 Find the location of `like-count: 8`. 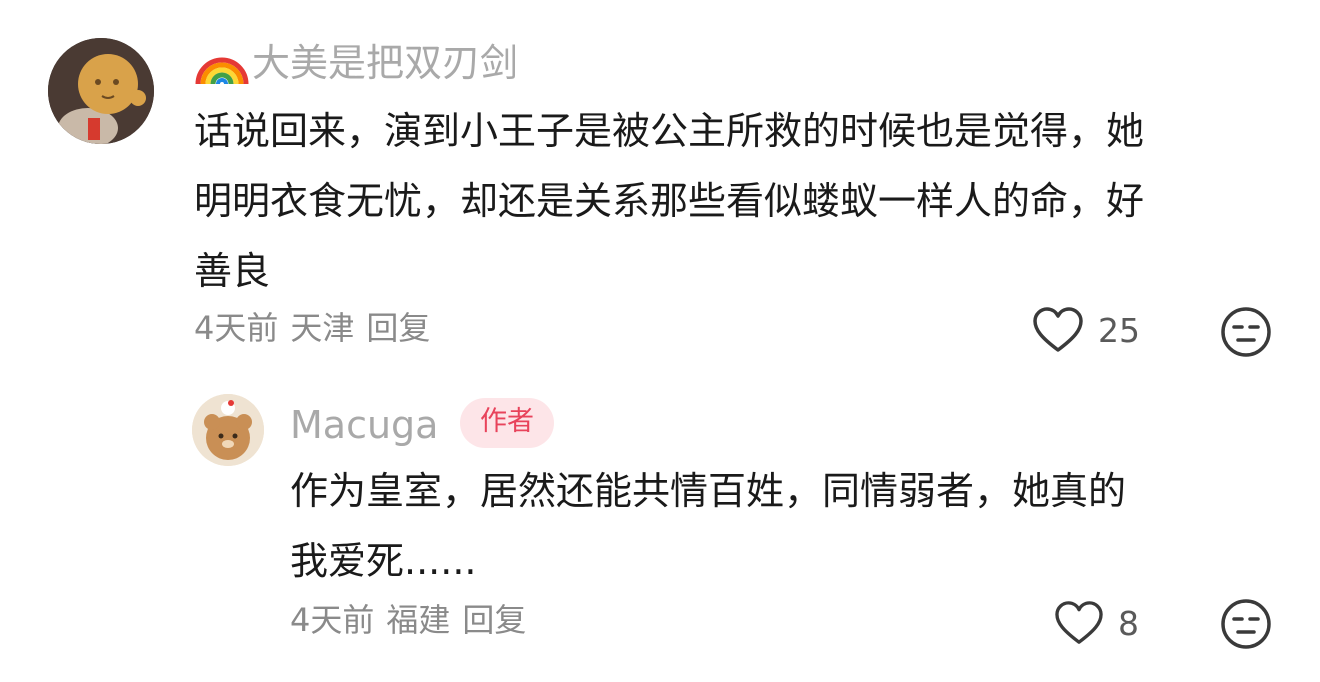

like-count: 8 is located at coordinates (1128, 623).